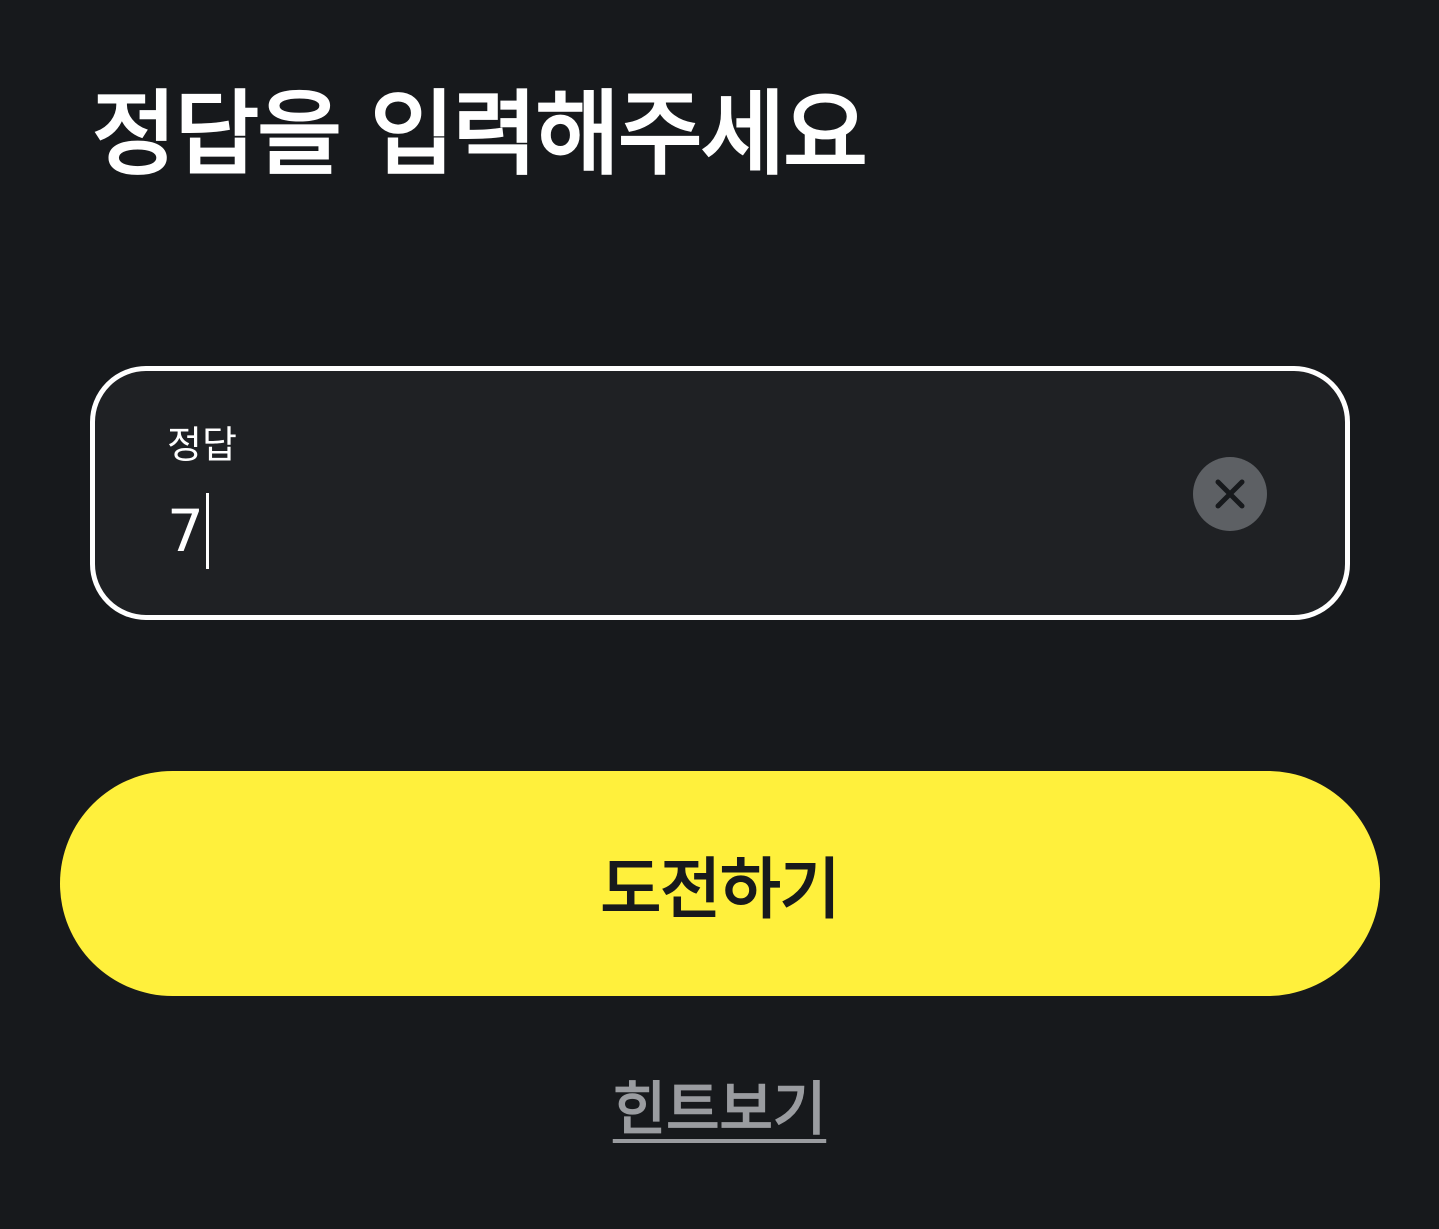  I want to click on close-icon, so click(1230, 494).